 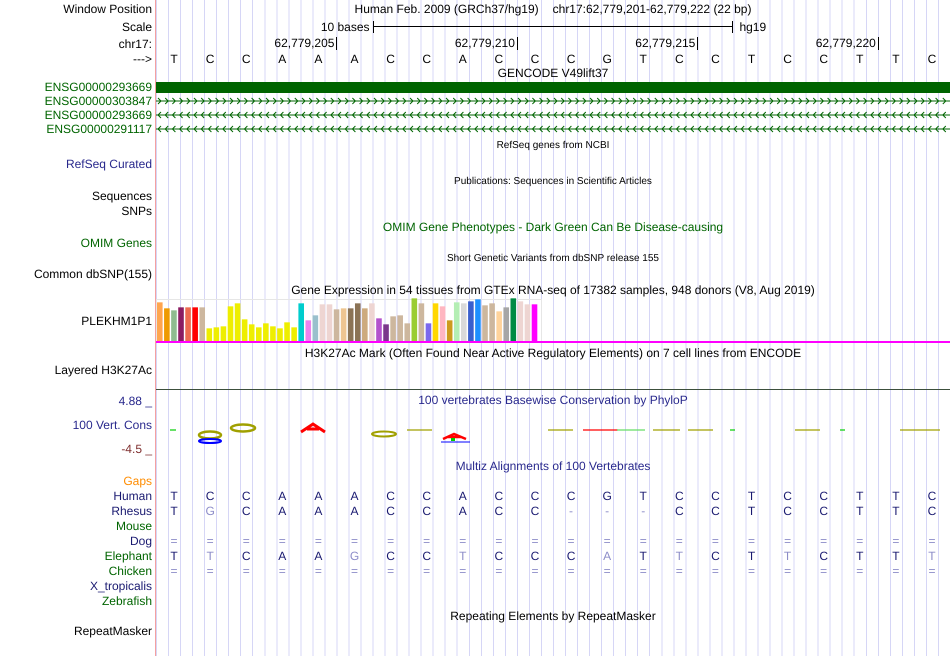 I want to click on aligned-base: G, so click(x=607, y=495).